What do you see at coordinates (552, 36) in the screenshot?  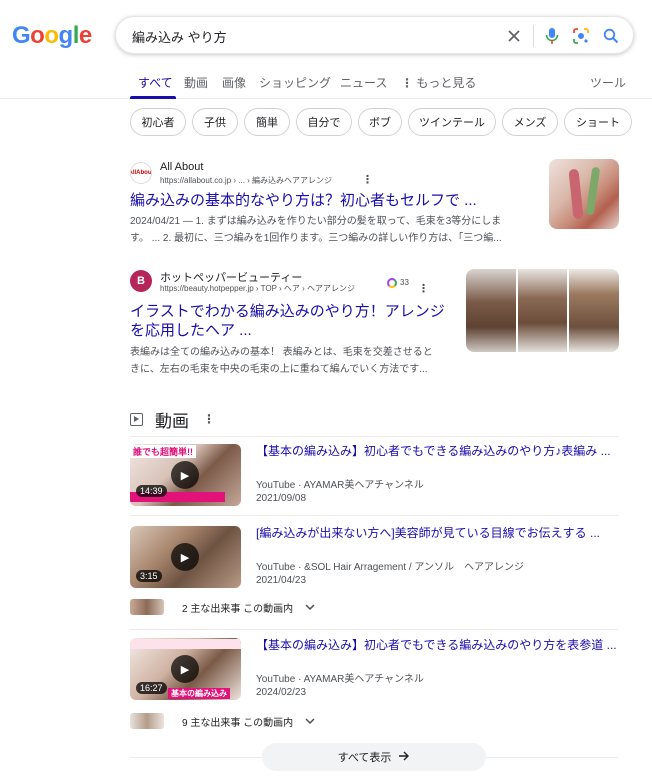 I see `microphone-icon` at bounding box center [552, 36].